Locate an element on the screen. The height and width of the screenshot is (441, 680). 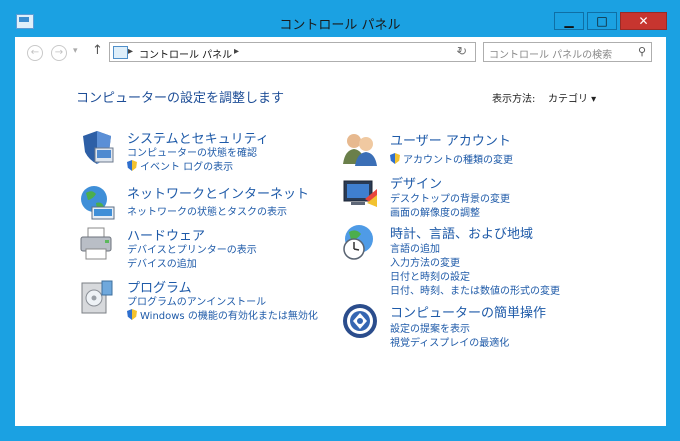
link-add-language: 言語の追加 is located at coordinates (415, 247).